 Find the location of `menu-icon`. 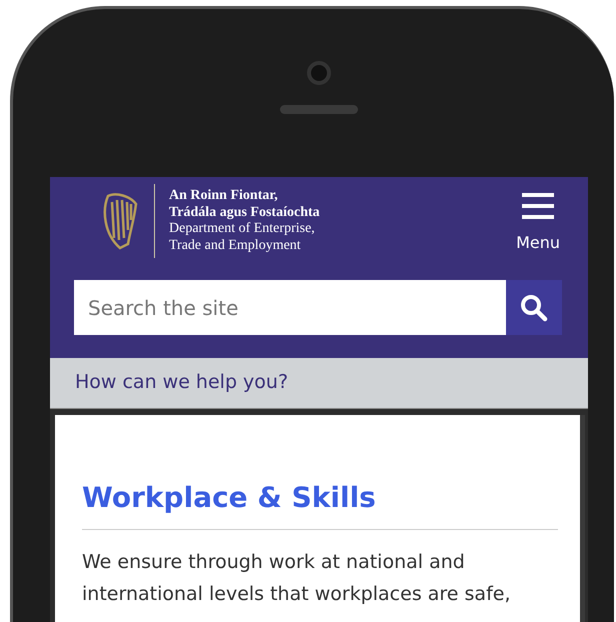

menu-icon is located at coordinates (538, 206).